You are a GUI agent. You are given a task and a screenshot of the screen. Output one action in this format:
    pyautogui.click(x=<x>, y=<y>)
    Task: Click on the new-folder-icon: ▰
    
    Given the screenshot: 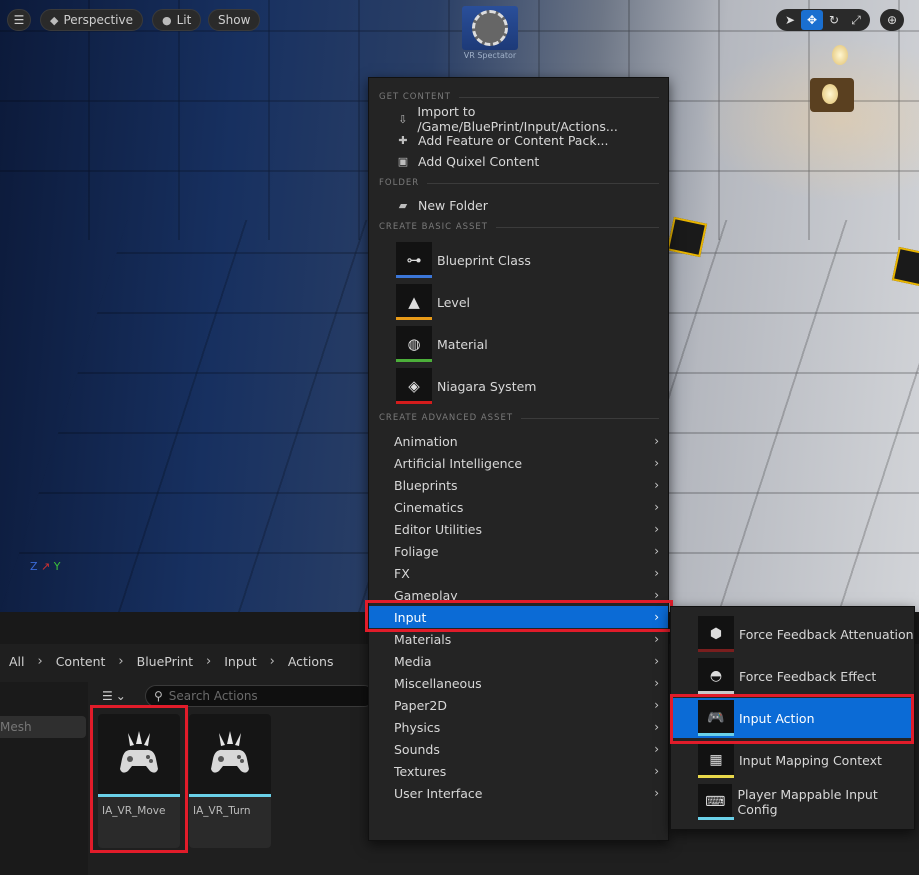 What is the action you would take?
    pyautogui.click(x=403, y=205)
    